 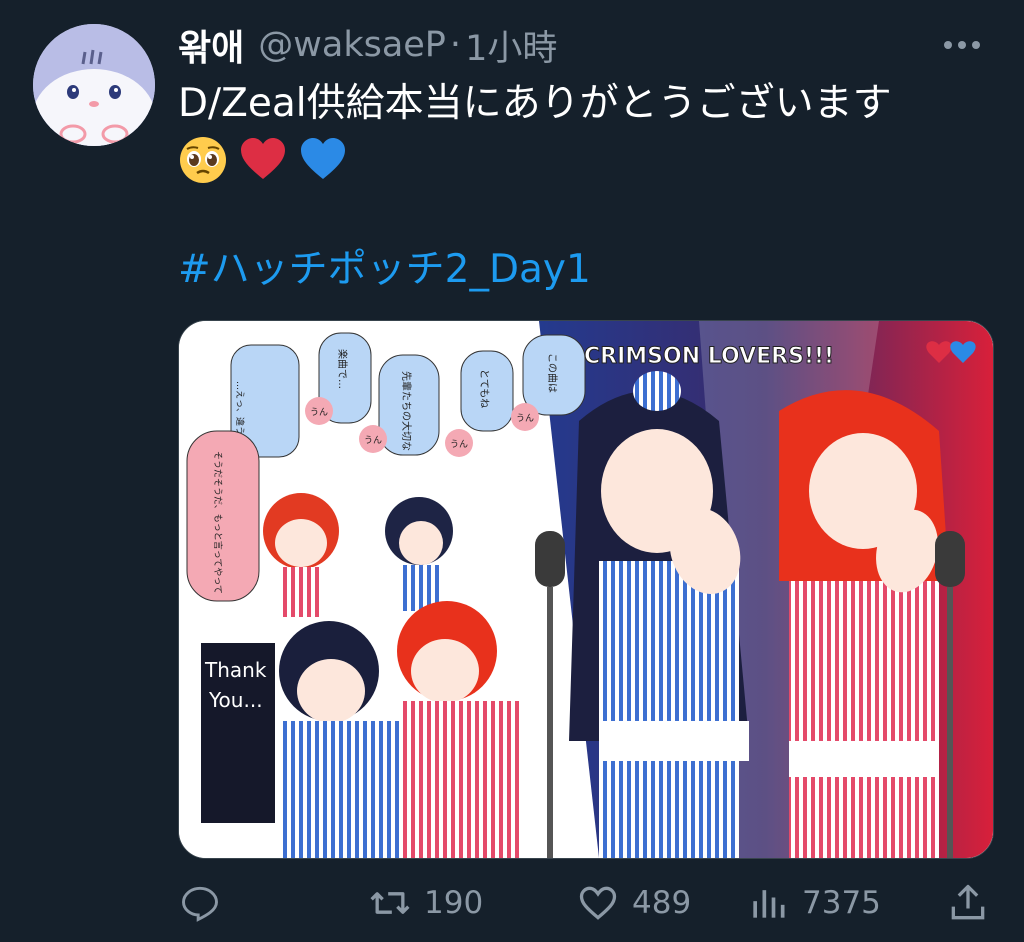 I want to click on retweet-count: 190, so click(x=454, y=903).